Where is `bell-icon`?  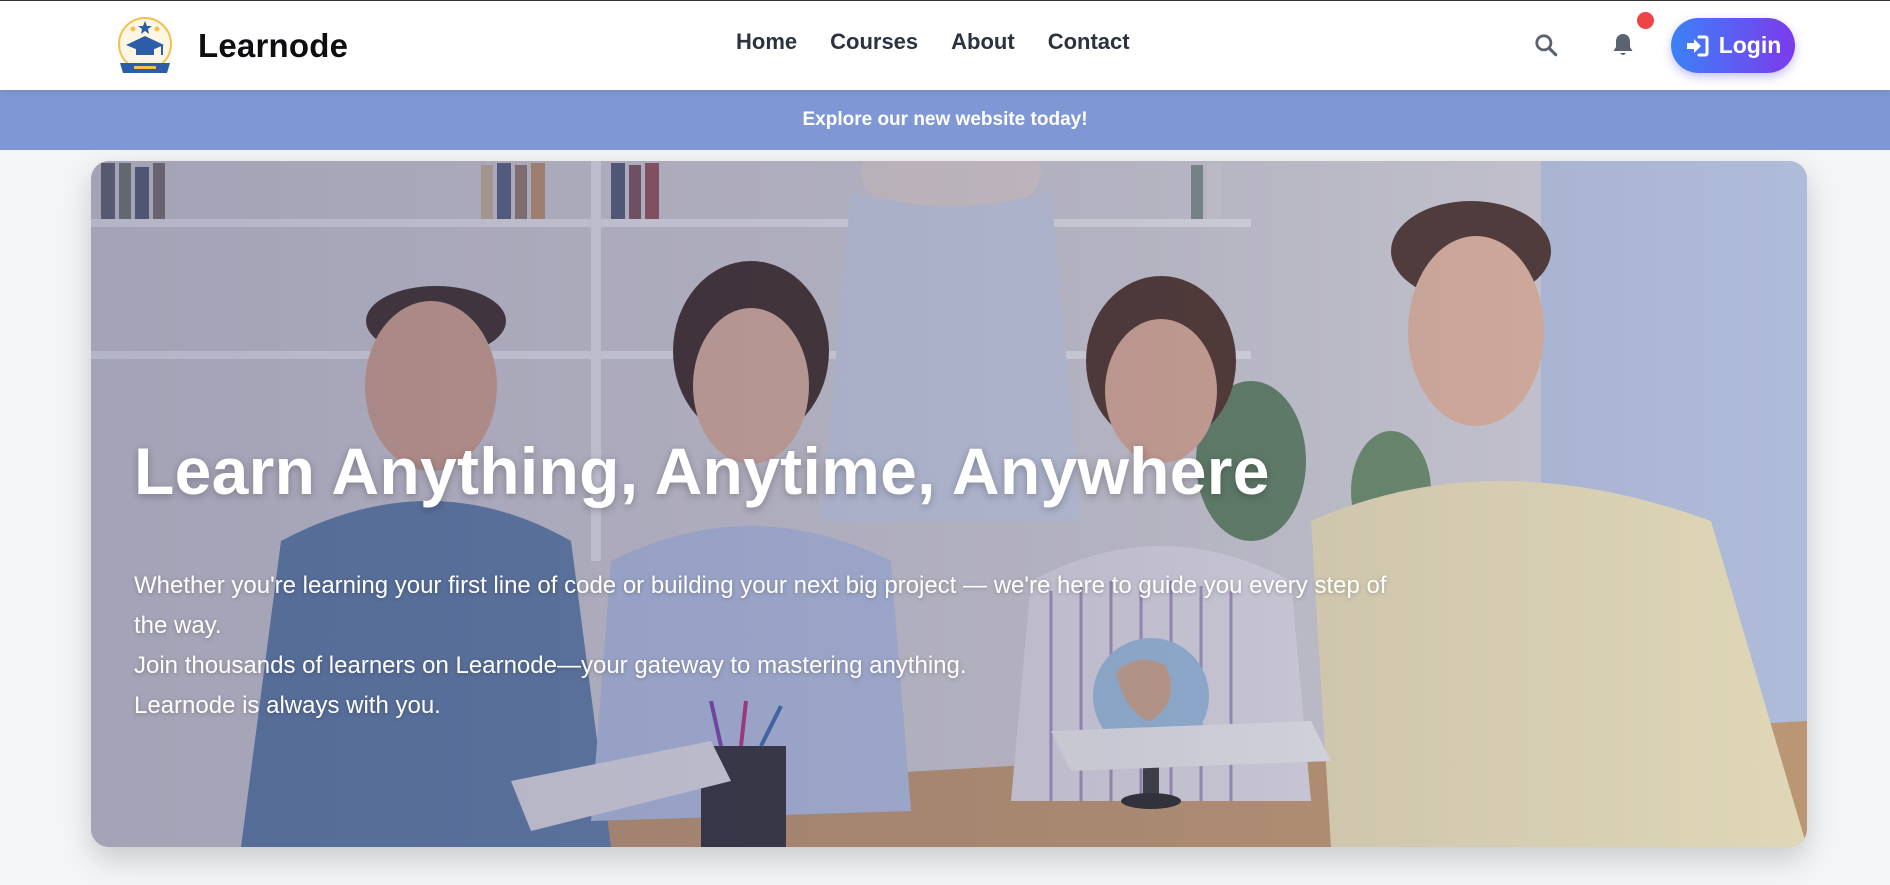
bell-icon is located at coordinates (1623, 44).